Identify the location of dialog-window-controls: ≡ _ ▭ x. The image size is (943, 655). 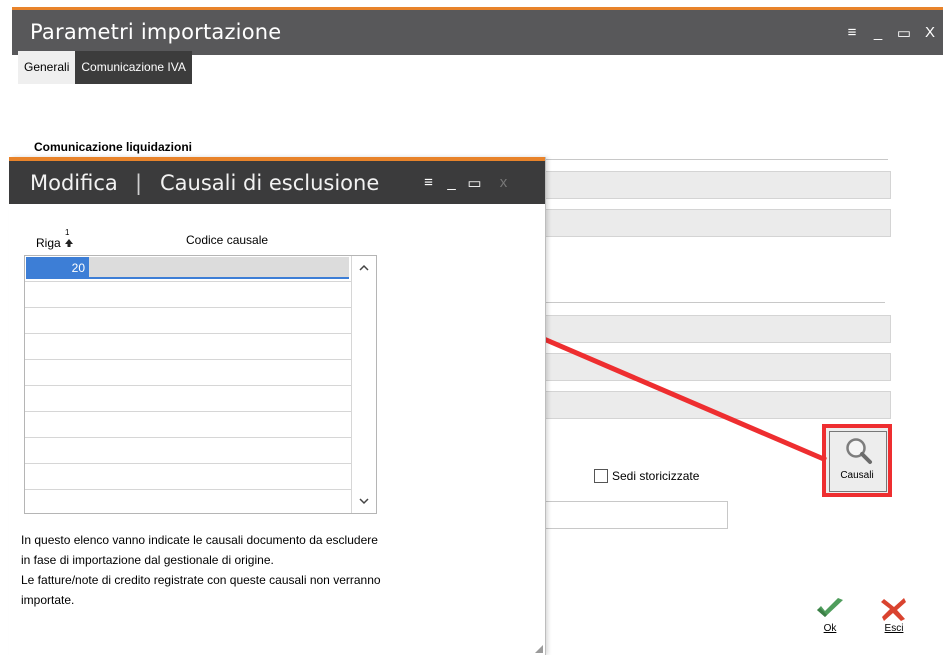
(466, 182).